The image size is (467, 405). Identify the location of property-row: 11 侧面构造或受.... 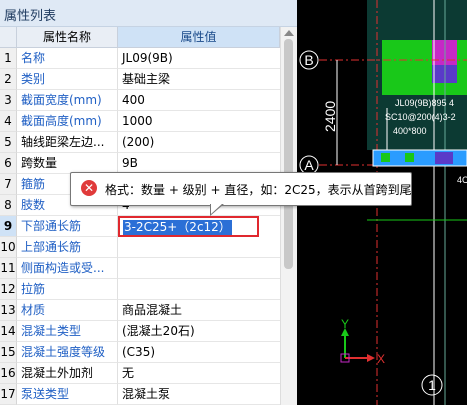
(140, 268).